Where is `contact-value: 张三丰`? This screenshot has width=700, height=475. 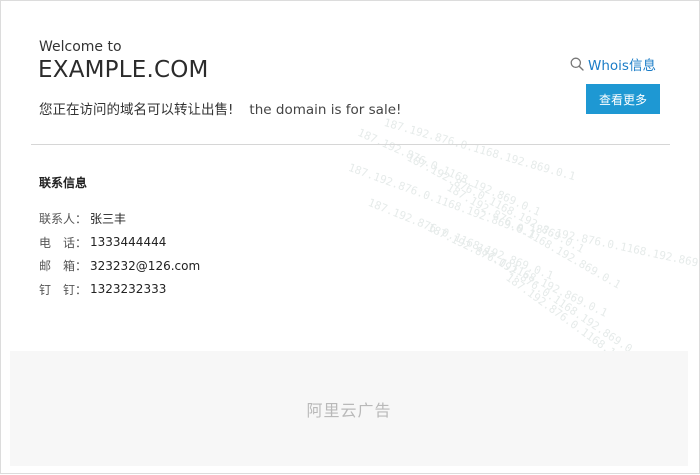
contact-value: 张三丰 is located at coordinates (108, 219).